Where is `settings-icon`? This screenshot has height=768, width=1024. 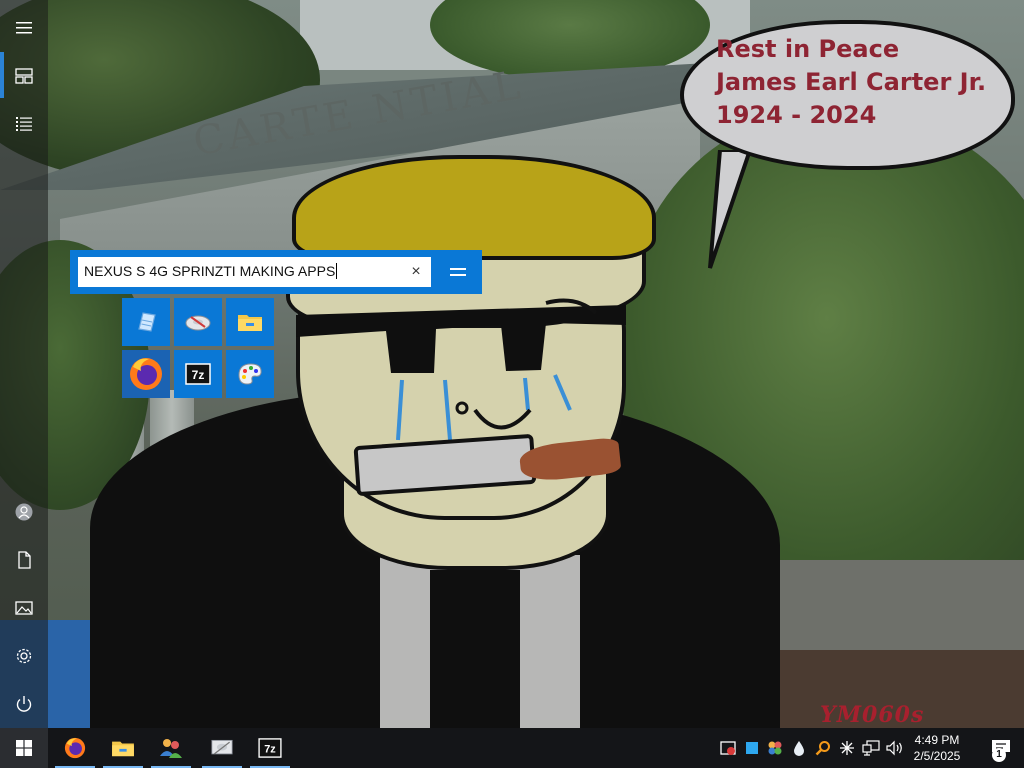 settings-icon is located at coordinates (24, 656).